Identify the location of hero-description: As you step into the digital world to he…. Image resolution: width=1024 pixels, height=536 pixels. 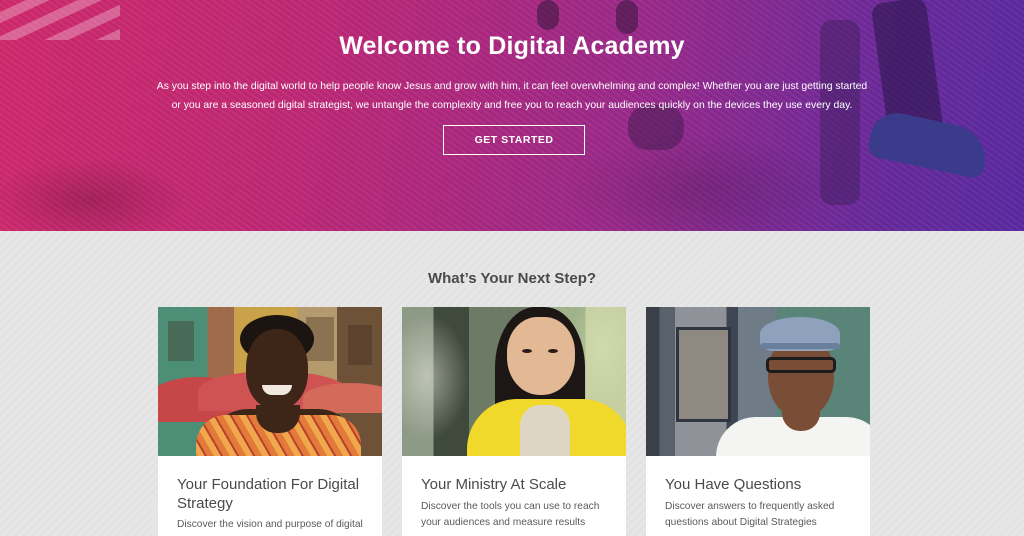
(512, 96).